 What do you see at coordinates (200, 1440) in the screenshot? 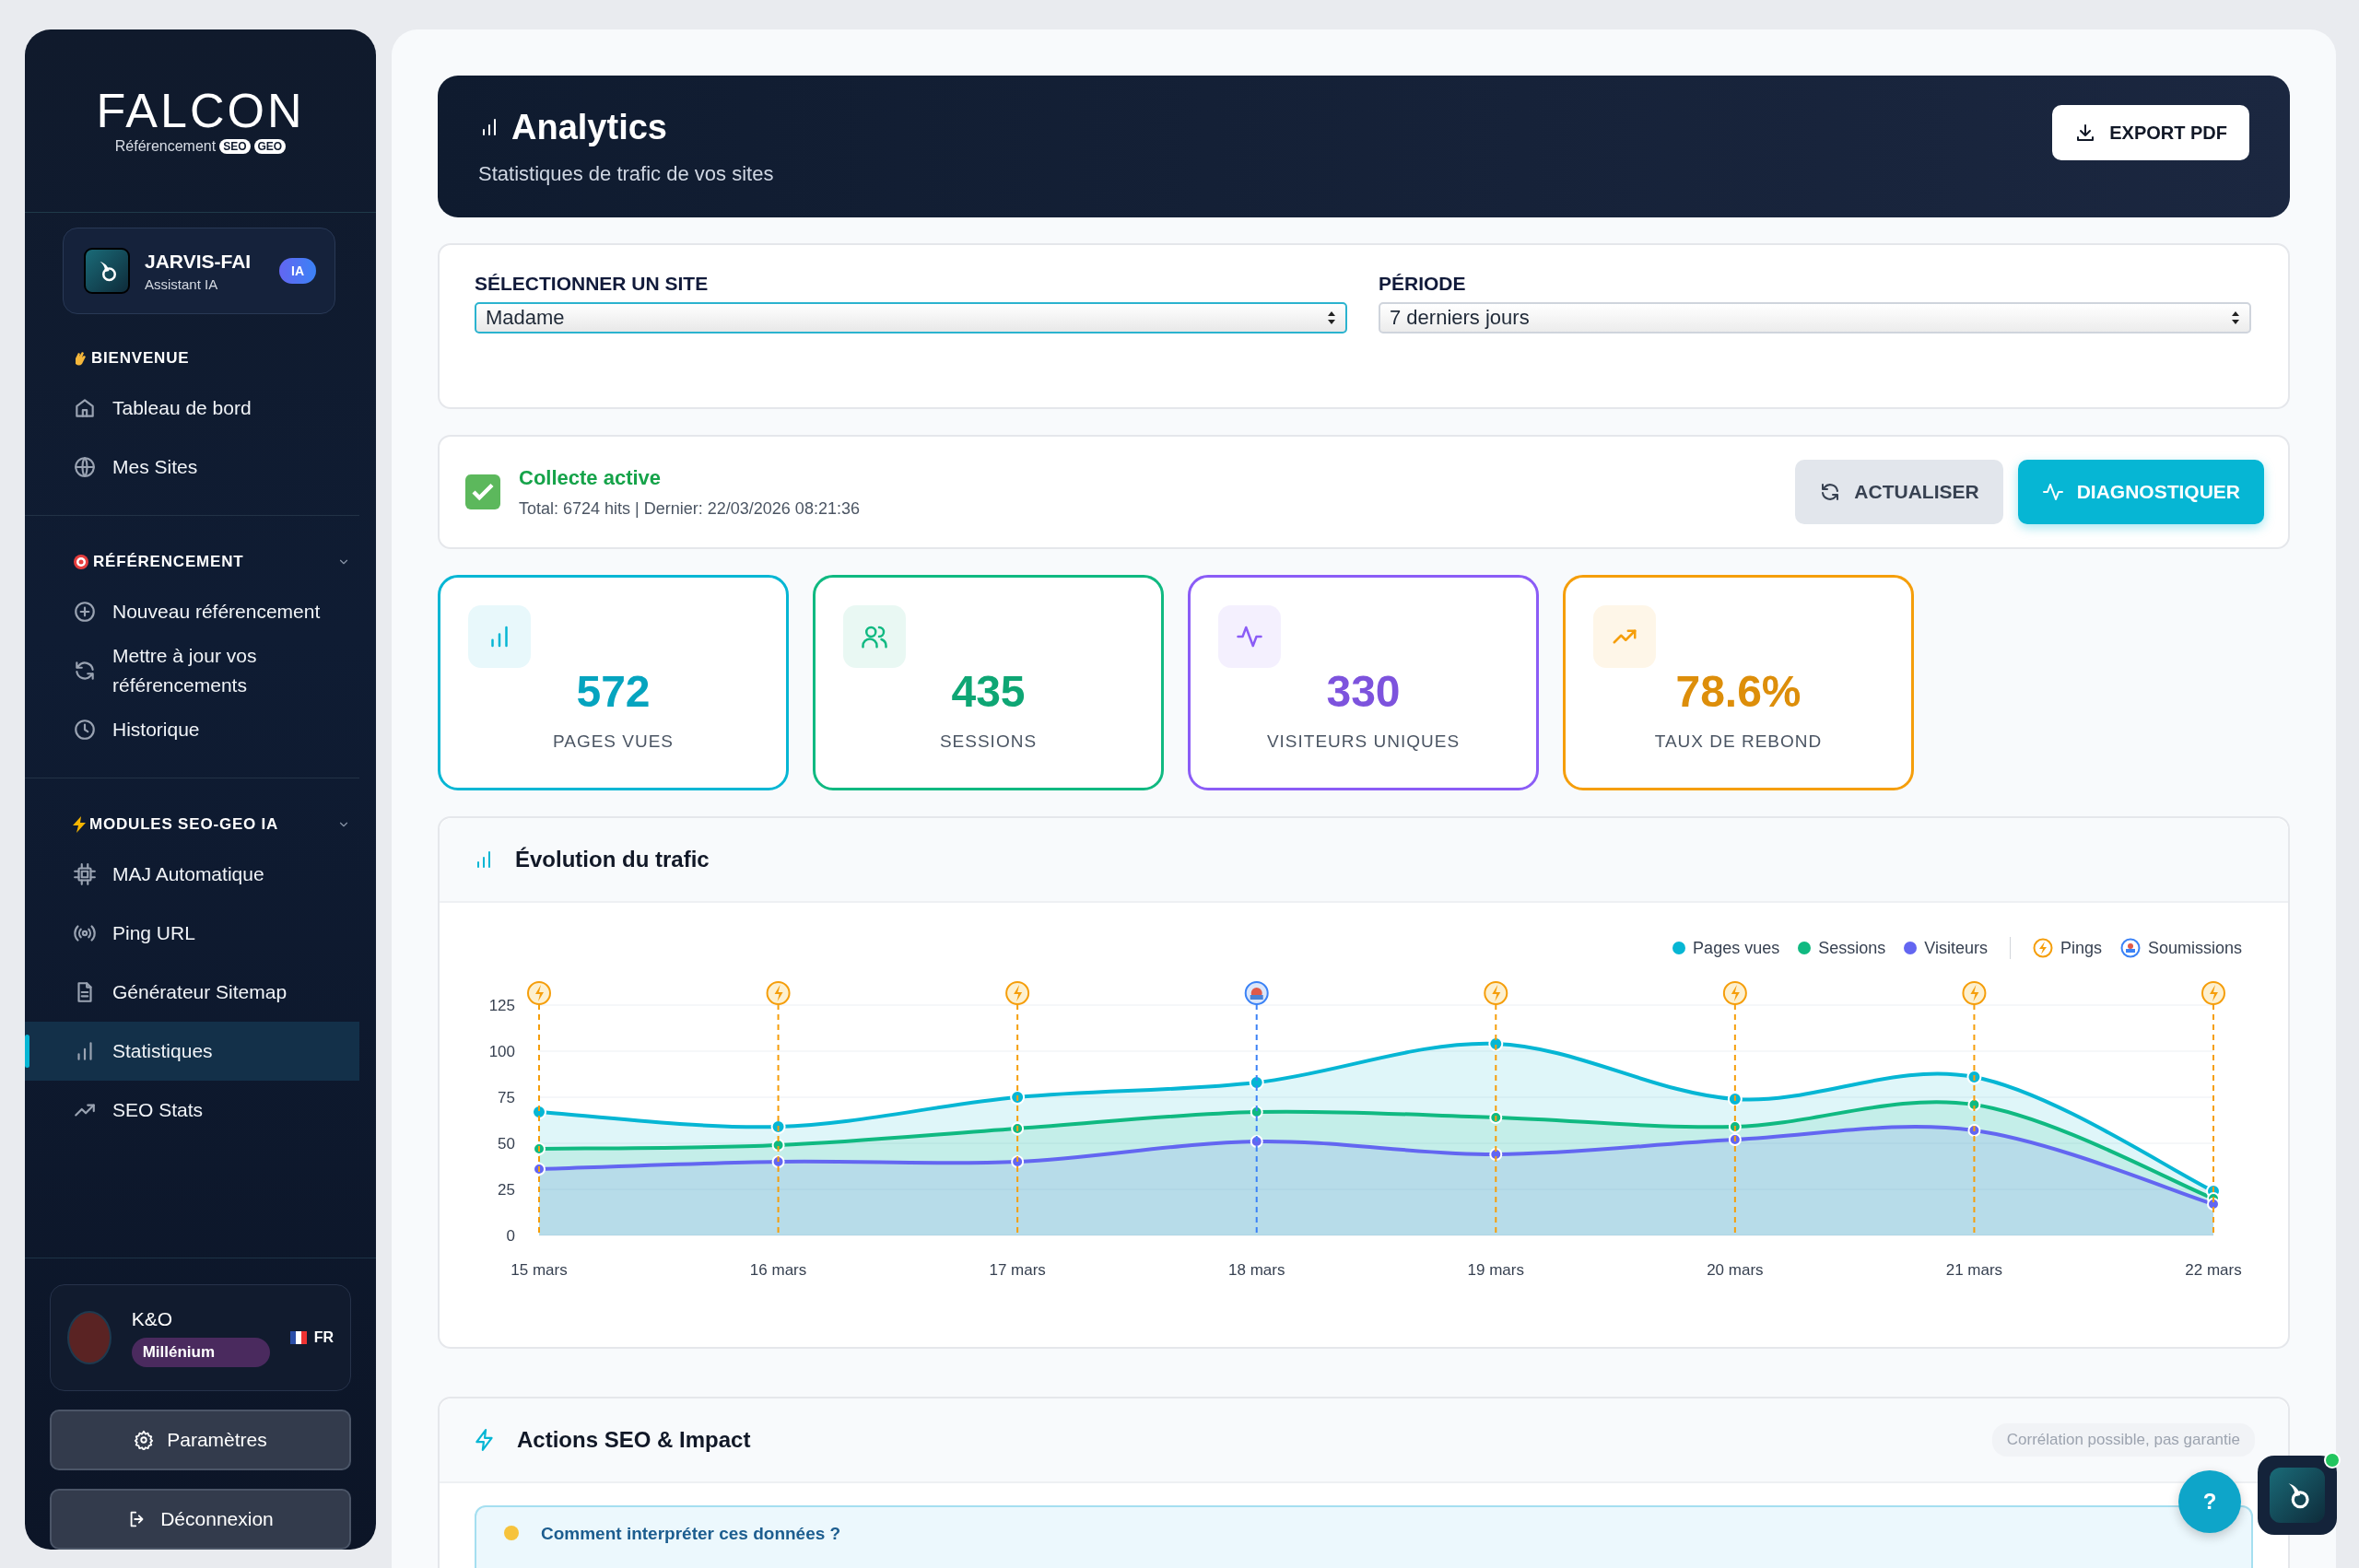
I see `settings-button: Paramètres` at bounding box center [200, 1440].